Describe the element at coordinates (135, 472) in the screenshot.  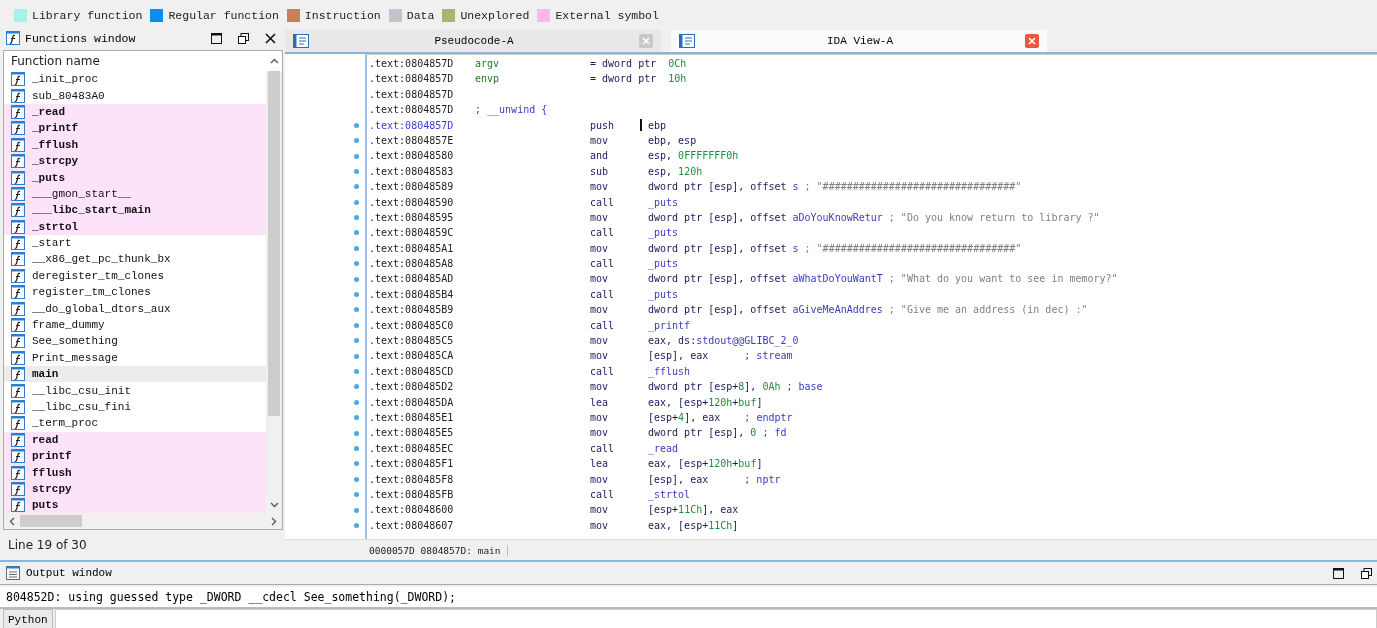
I see `function-row: fflush` at that location.